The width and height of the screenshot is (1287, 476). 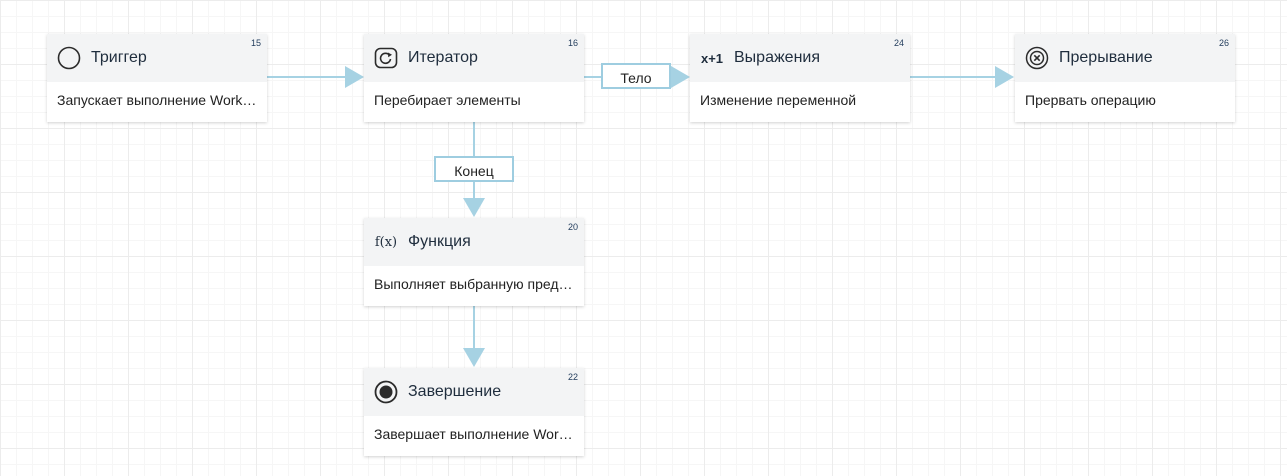 I want to click on node-title: Завершение, so click(x=455, y=391).